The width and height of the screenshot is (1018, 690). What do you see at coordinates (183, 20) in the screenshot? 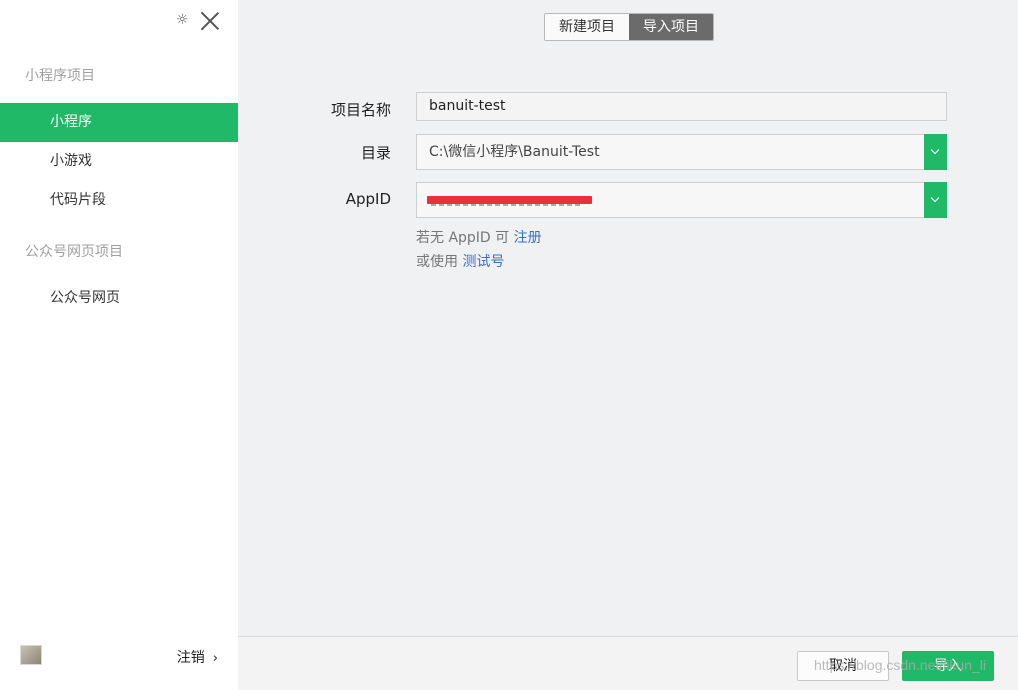
I see `gear-icon: ☼` at bounding box center [183, 20].